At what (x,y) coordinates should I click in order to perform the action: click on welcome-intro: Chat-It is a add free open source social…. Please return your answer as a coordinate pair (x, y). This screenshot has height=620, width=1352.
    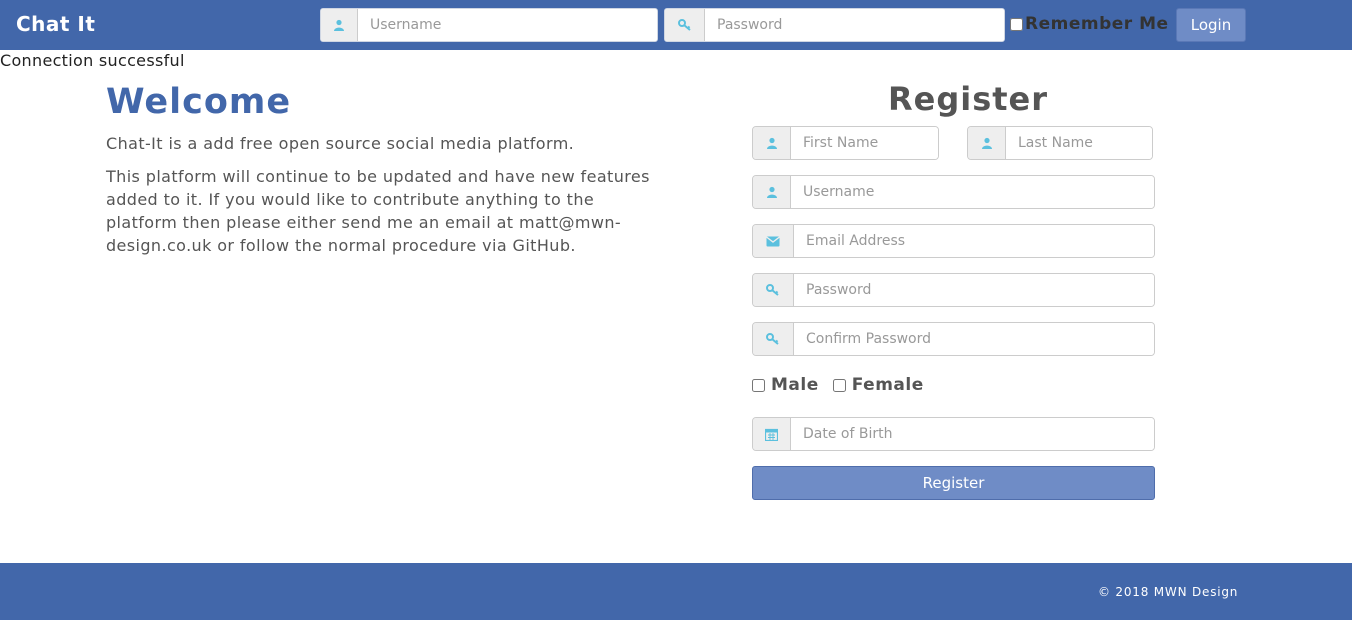
    Looking at the image, I should click on (340, 143).